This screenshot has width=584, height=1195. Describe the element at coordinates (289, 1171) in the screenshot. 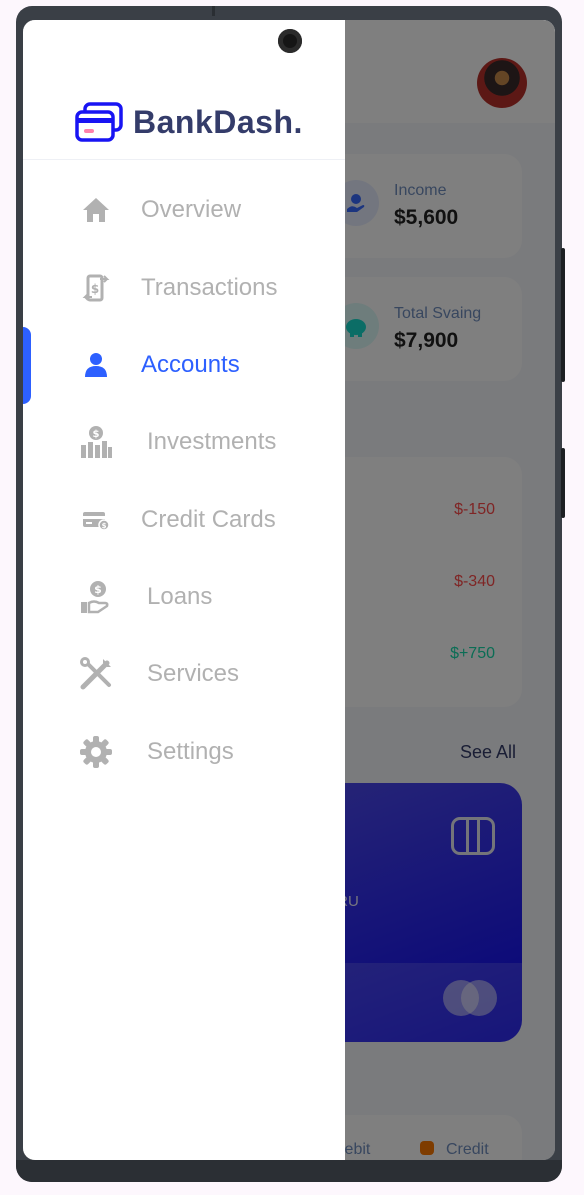

I see `phone-bottom-bezel` at that location.